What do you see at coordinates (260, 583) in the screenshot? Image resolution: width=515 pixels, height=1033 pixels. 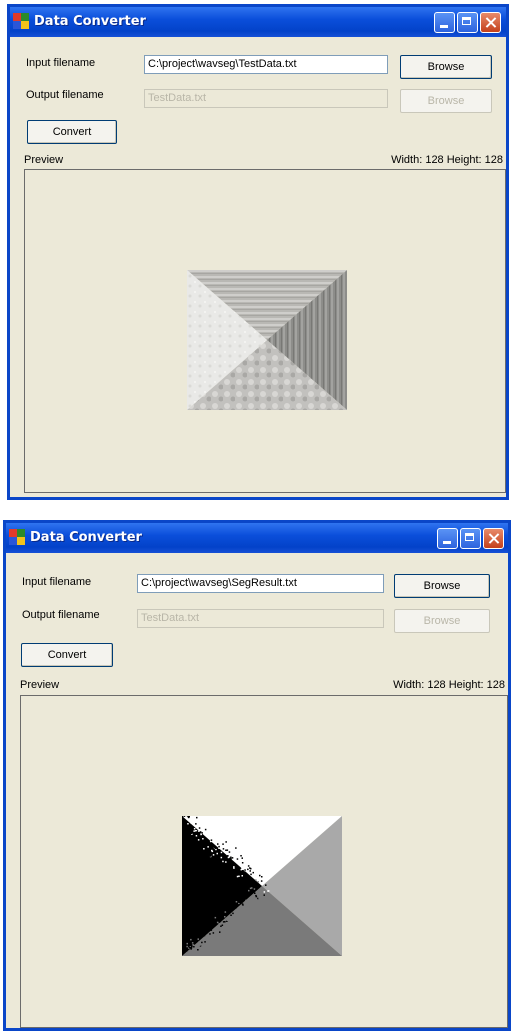 I see `input-filename-field: C:\project\wavseg\SegResult.txt` at bounding box center [260, 583].